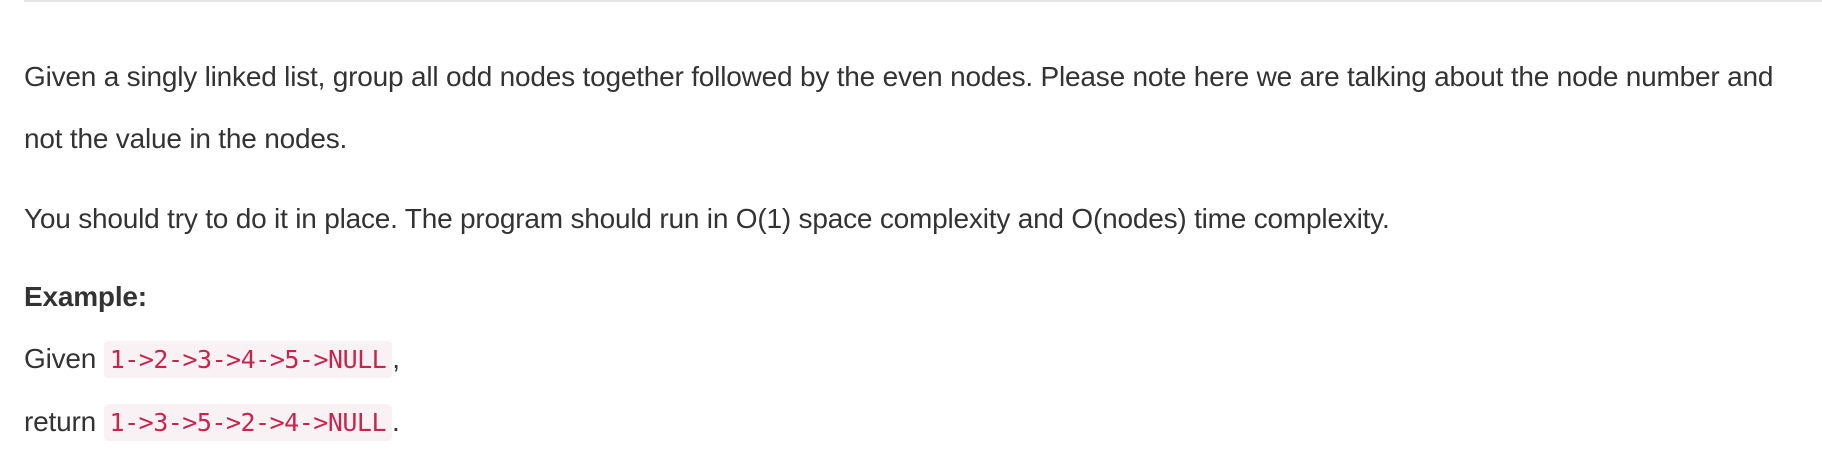 This screenshot has height=452, width=1822. Describe the element at coordinates (248, 359) in the screenshot. I see `given-code: 1->2->3->4->5->NULL` at that location.